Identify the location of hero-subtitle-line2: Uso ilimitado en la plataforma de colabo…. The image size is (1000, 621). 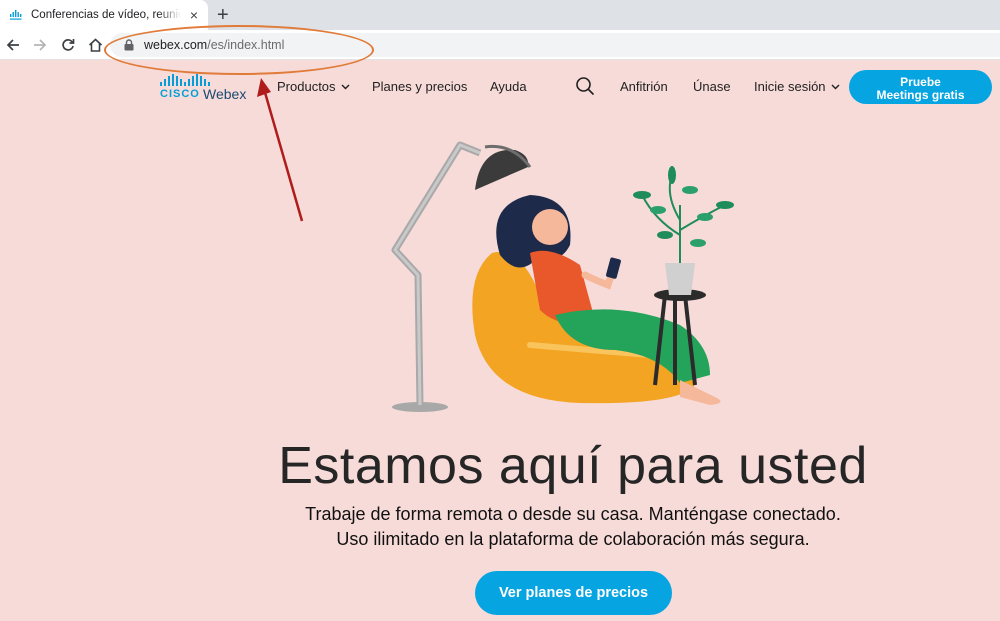
(573, 539).